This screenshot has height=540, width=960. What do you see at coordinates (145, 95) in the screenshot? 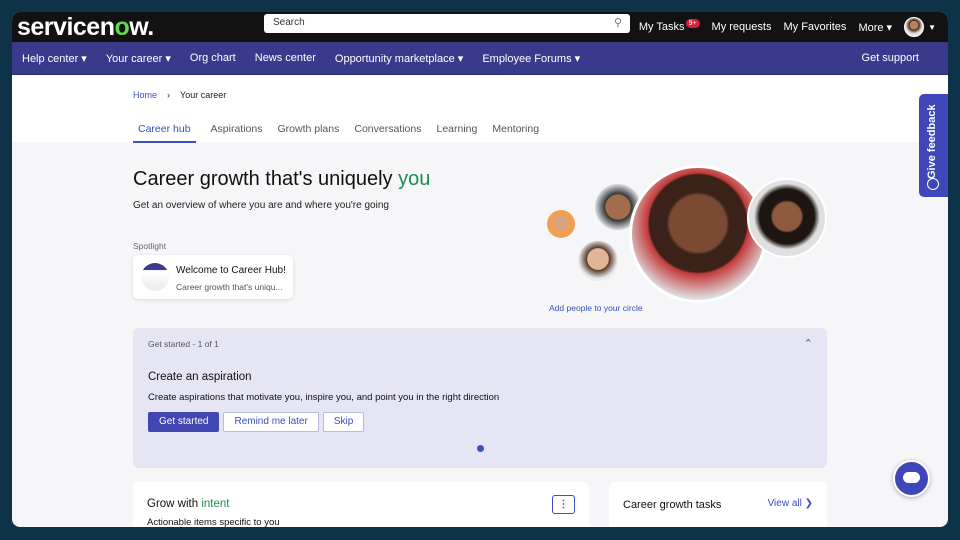
I see `breadcrumb-home: Home` at bounding box center [145, 95].